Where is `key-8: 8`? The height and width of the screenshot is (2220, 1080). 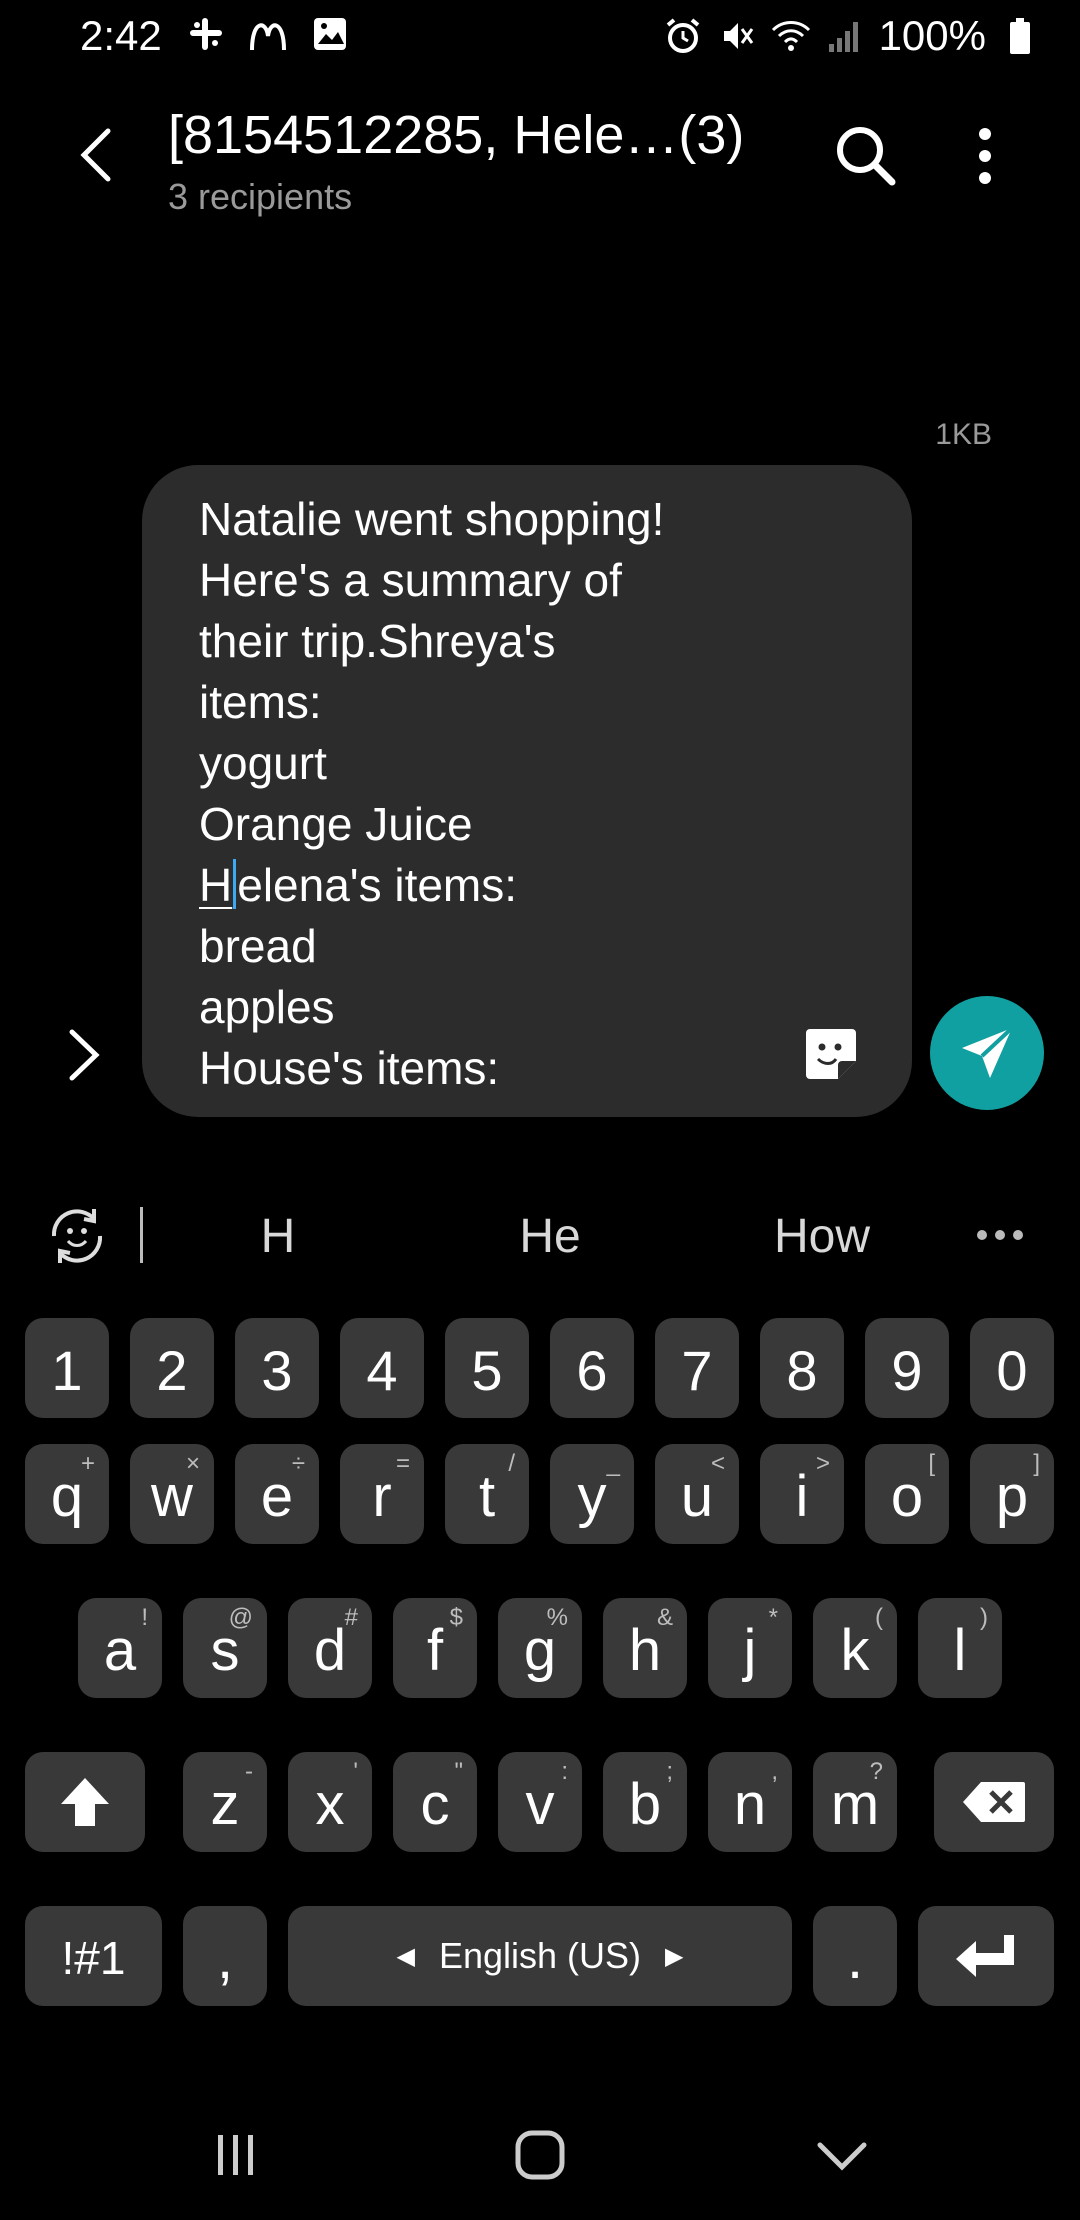 key-8: 8 is located at coordinates (802, 1368).